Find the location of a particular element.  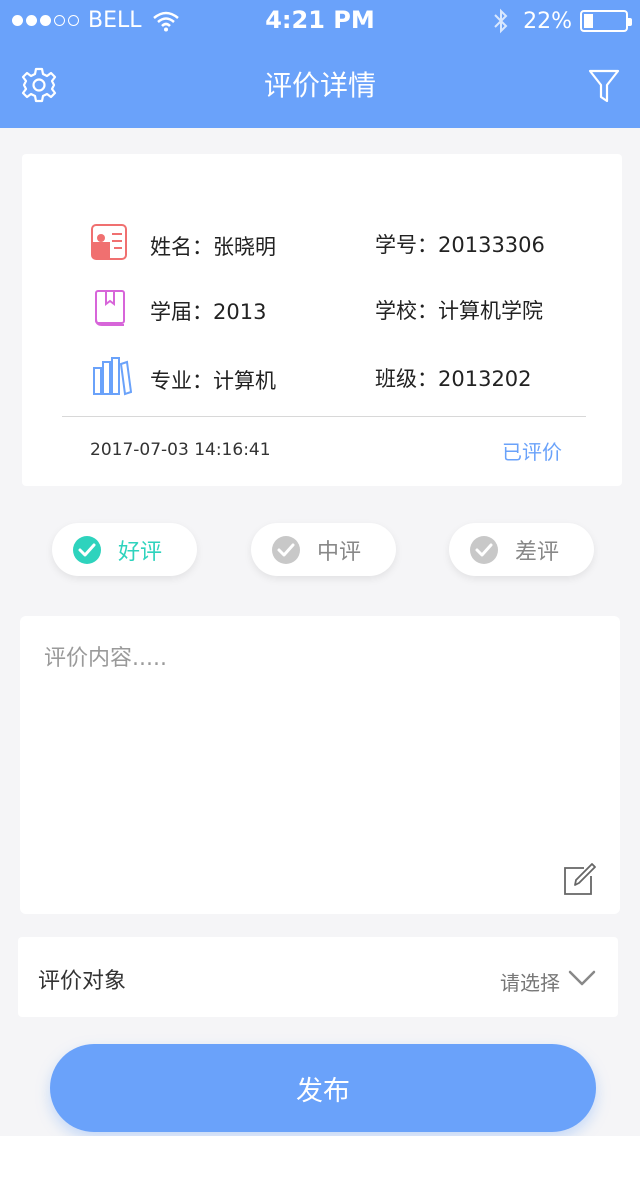

evaluation-status: 已评价 is located at coordinates (532, 450).